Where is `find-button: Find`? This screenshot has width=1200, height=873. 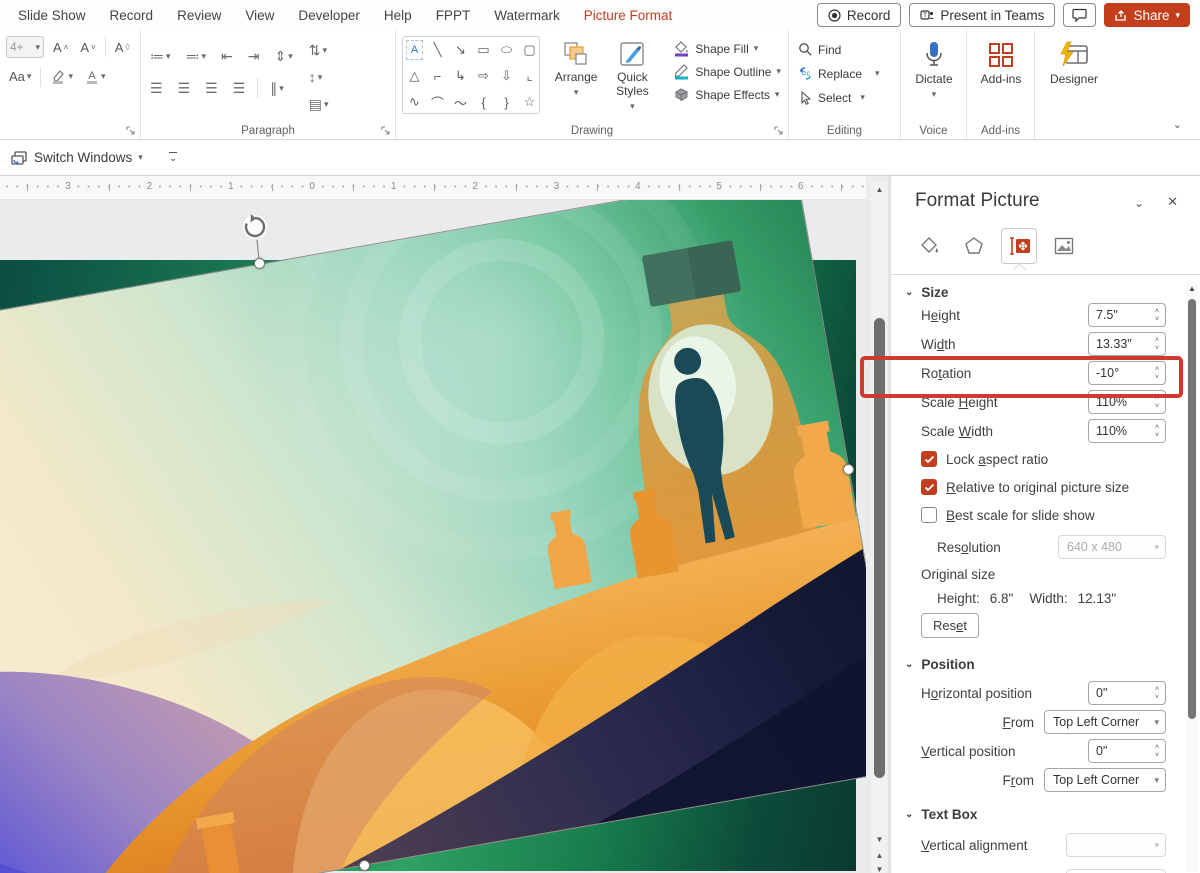
find-button: Find is located at coordinates (839, 49).